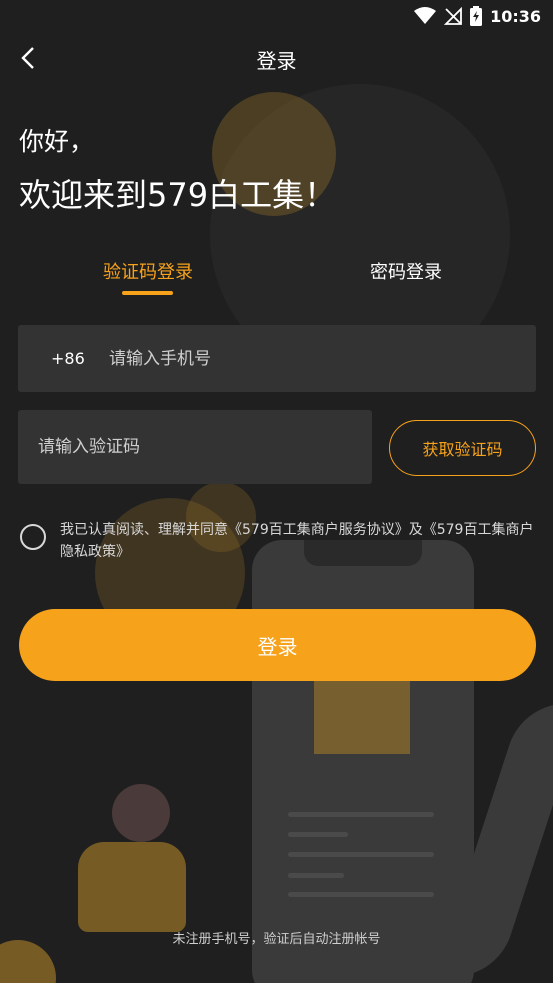  I want to click on code-field, so click(195, 447).